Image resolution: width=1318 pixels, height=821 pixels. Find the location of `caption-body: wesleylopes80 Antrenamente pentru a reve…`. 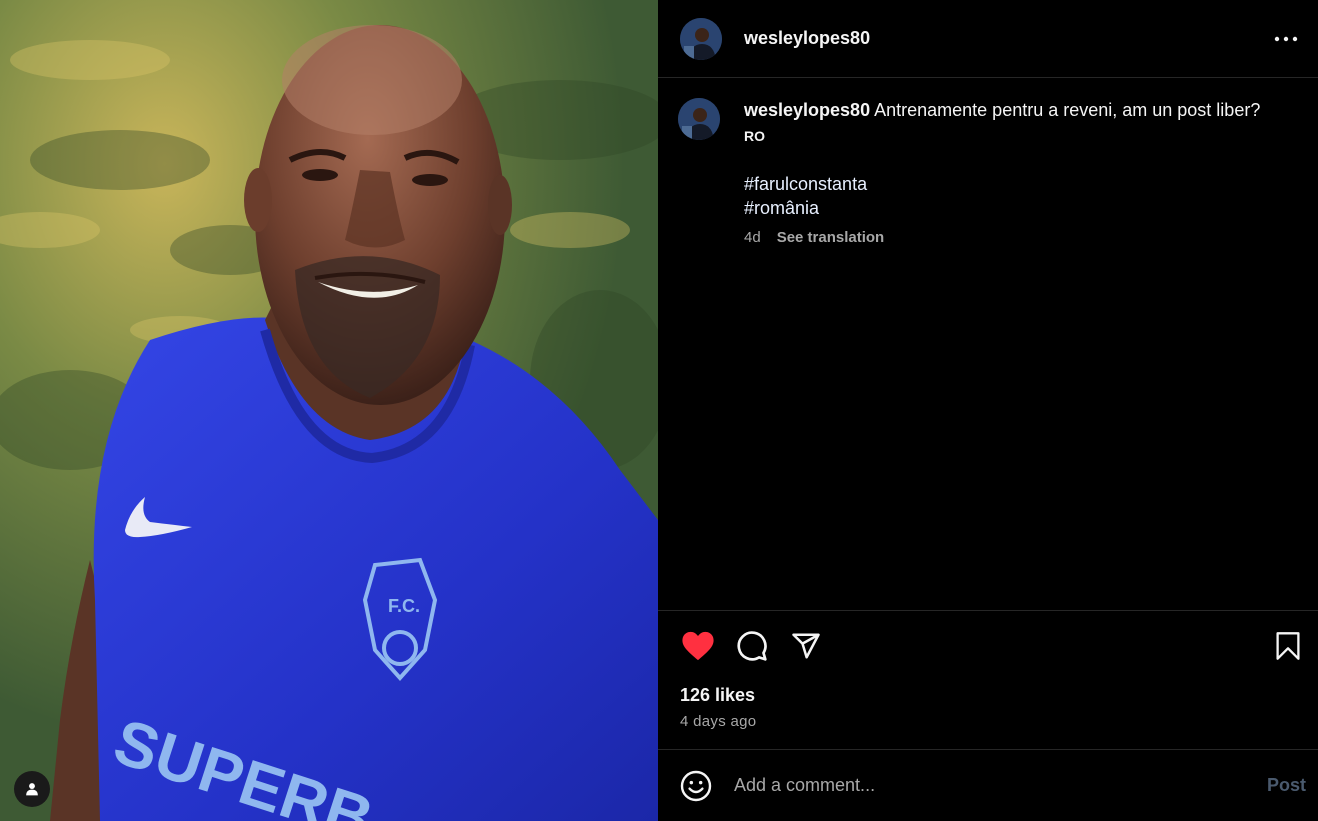

caption-body: wesleylopes80 Antrenamente pentru a reve… is located at coordinates (1020, 174).